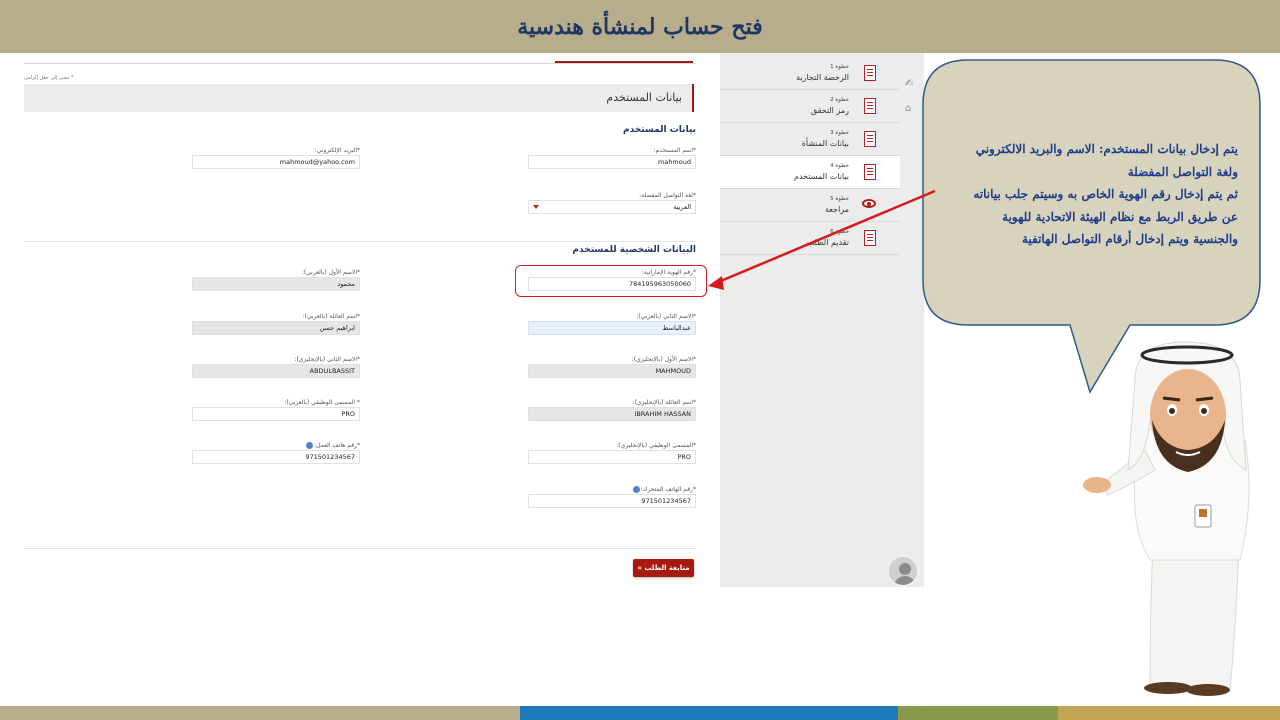  What do you see at coordinates (1182, 171) in the screenshot?
I see `bubble-line: ولغة التواصل المفضلة` at bounding box center [1182, 171].